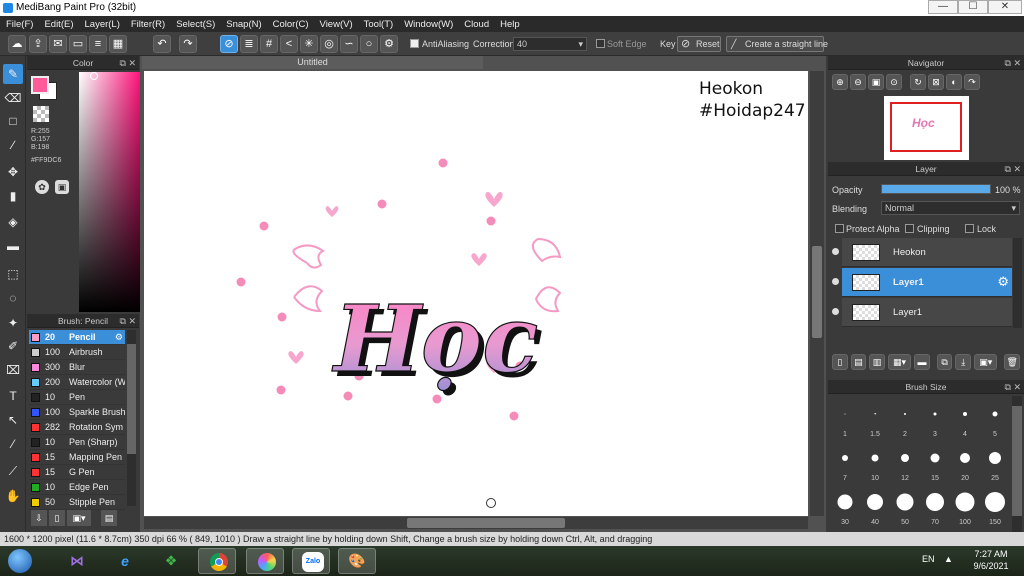 The height and width of the screenshot is (576, 1024). I want to click on close-button: ✕, so click(1005, 7).